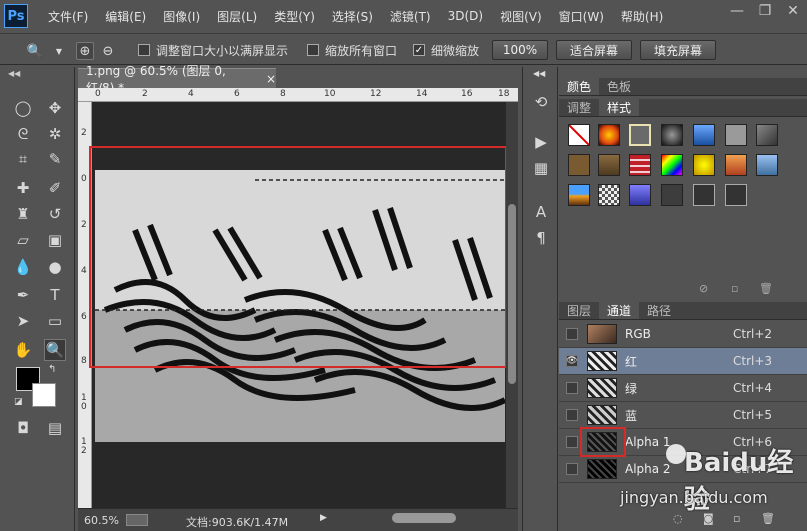 This screenshot has height=531, width=807. I want to click on healing-brush-tool-icon: ✚, so click(23, 188).